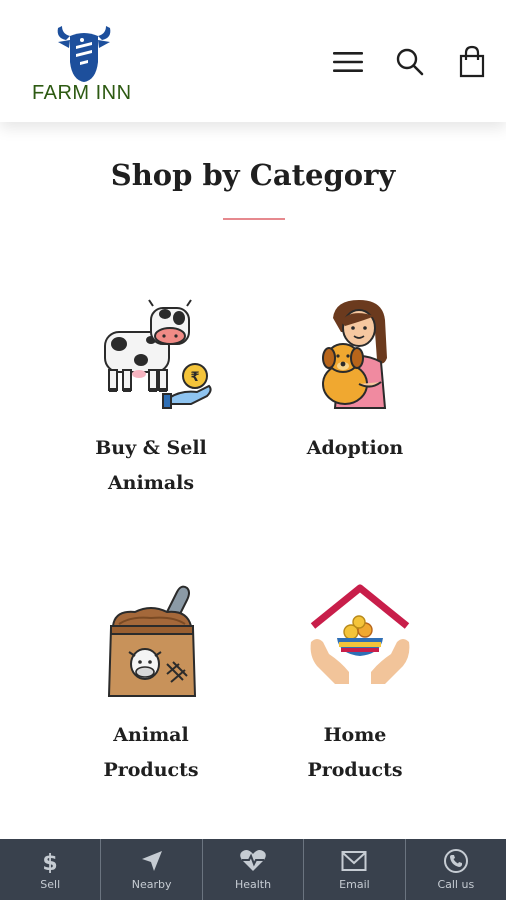  I want to click on category-label-line1: Adoption, so click(355, 448).